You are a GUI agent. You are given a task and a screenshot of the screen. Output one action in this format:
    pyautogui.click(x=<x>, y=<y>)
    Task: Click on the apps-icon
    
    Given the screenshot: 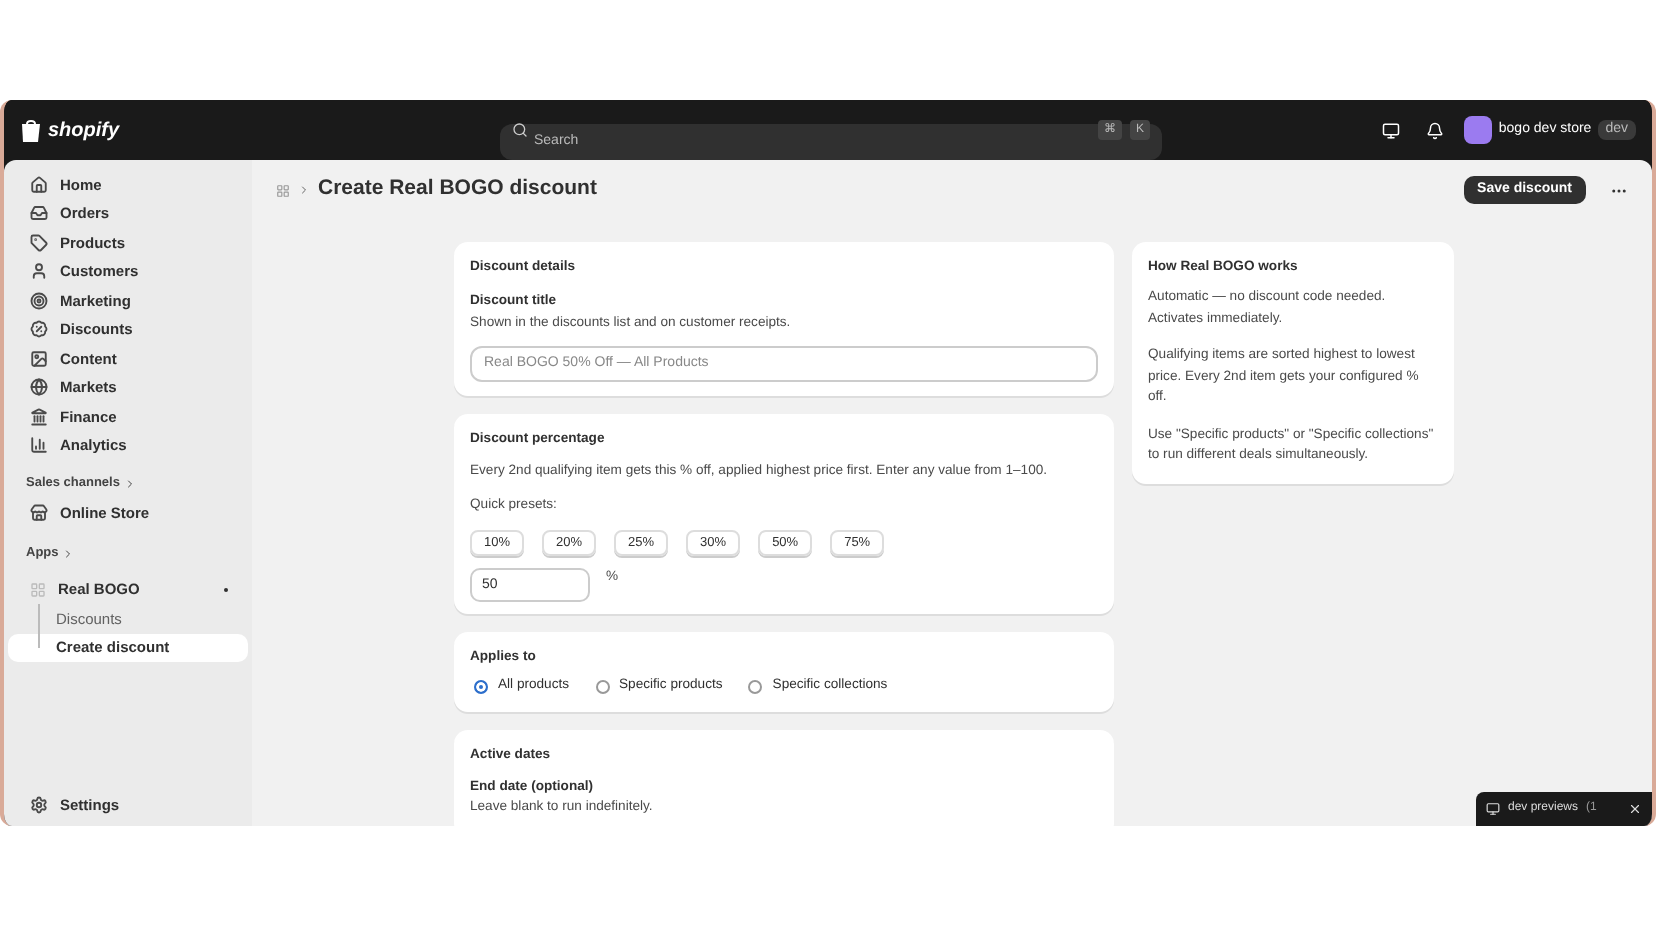 What is the action you would take?
    pyautogui.click(x=283, y=190)
    